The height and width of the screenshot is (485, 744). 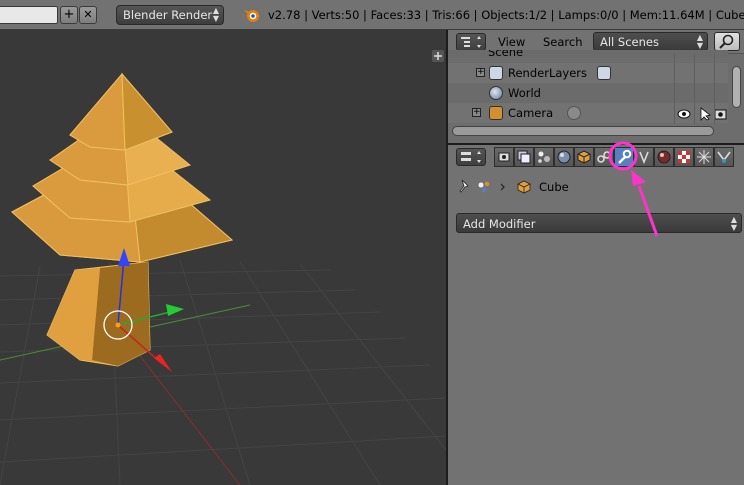 What do you see at coordinates (438, 56) in the screenshot?
I see `viewport-properties-toggle-icon` at bounding box center [438, 56].